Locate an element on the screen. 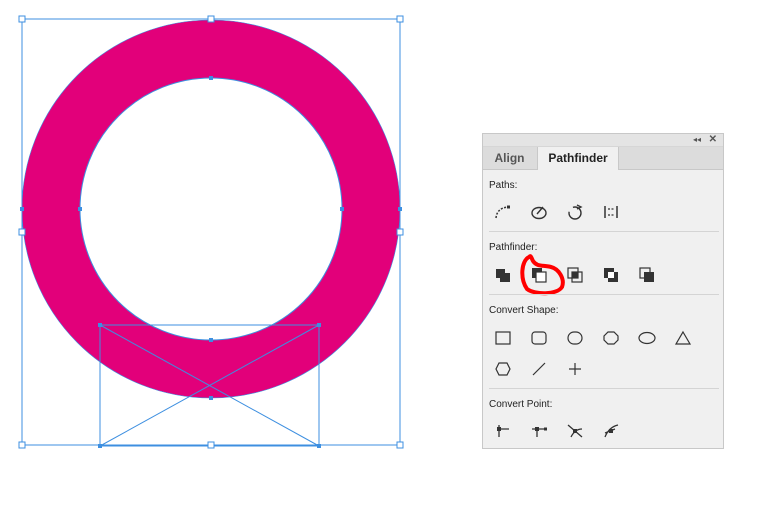 The image size is (758, 512). close-path-icon is located at coordinates (539, 213).